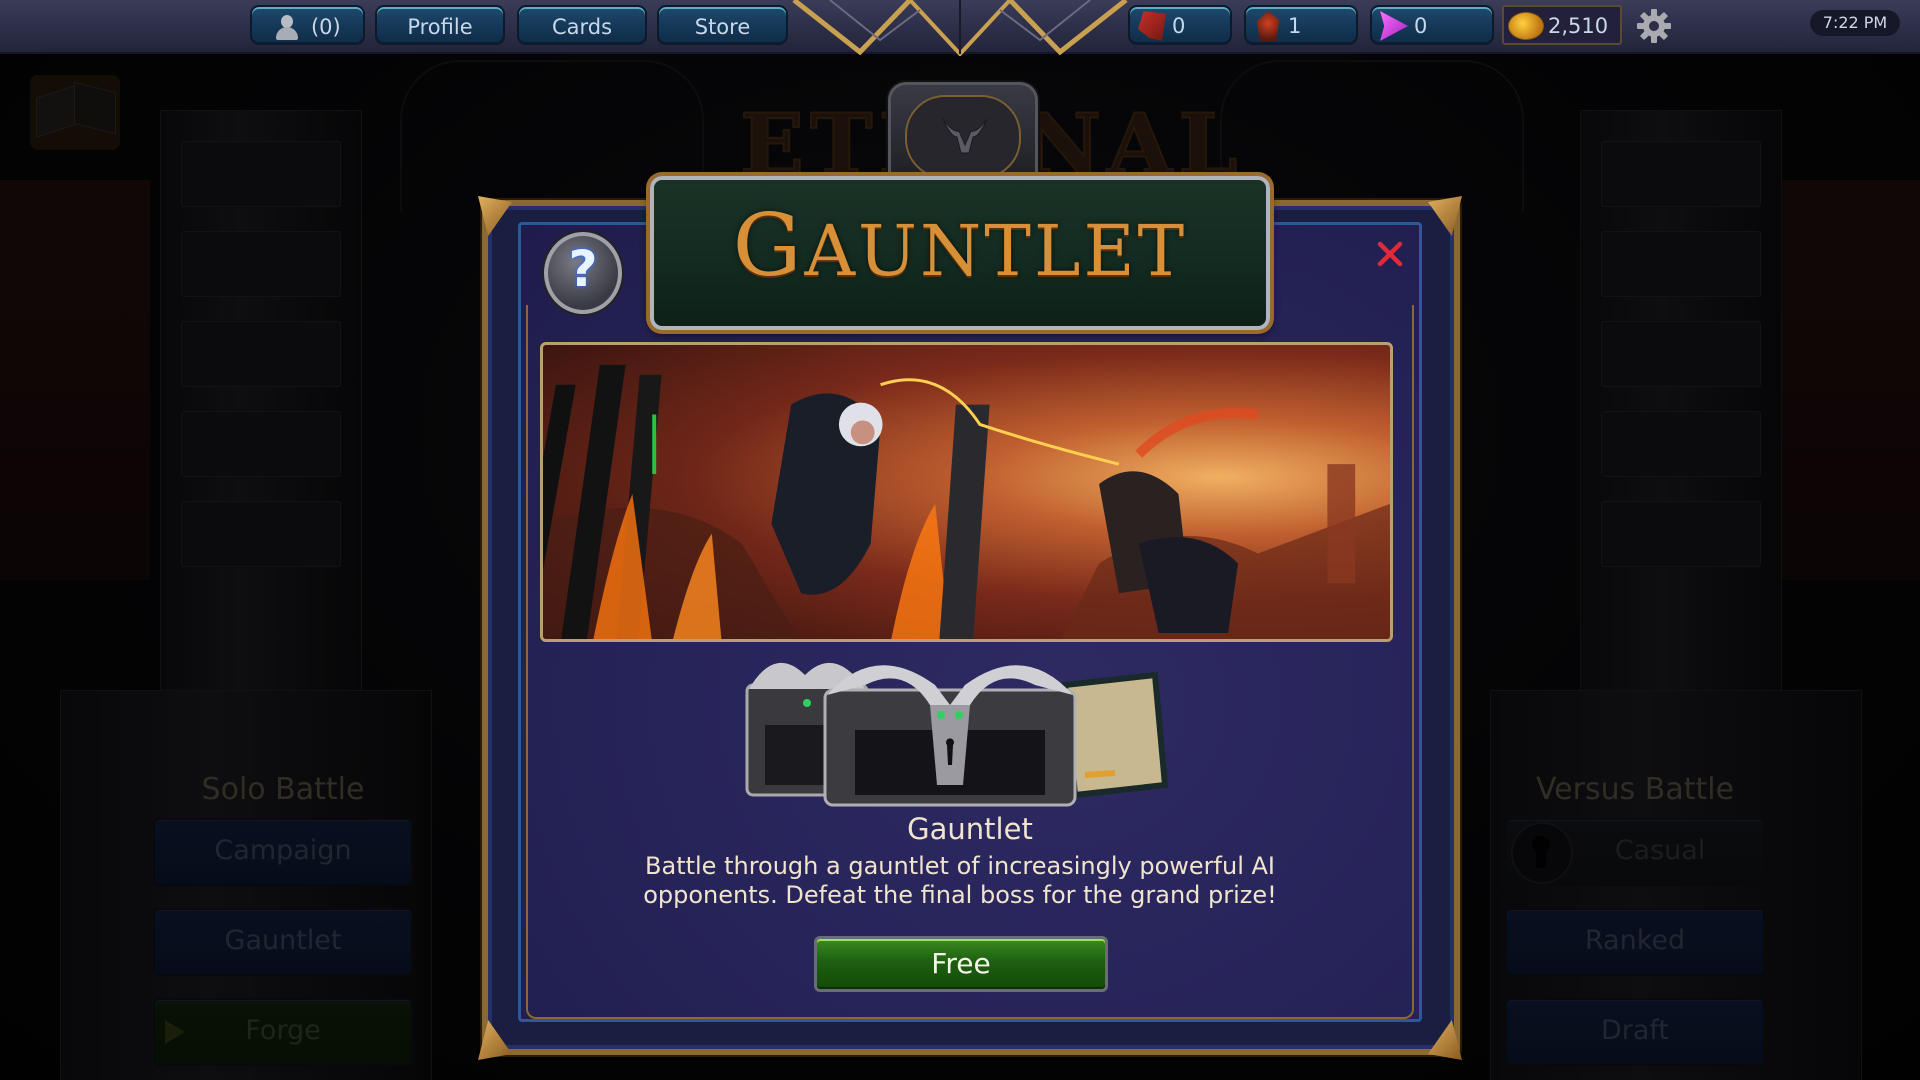 This screenshot has width=1920, height=1080. What do you see at coordinates (961, 964) in the screenshot?
I see `free-button: Free` at bounding box center [961, 964].